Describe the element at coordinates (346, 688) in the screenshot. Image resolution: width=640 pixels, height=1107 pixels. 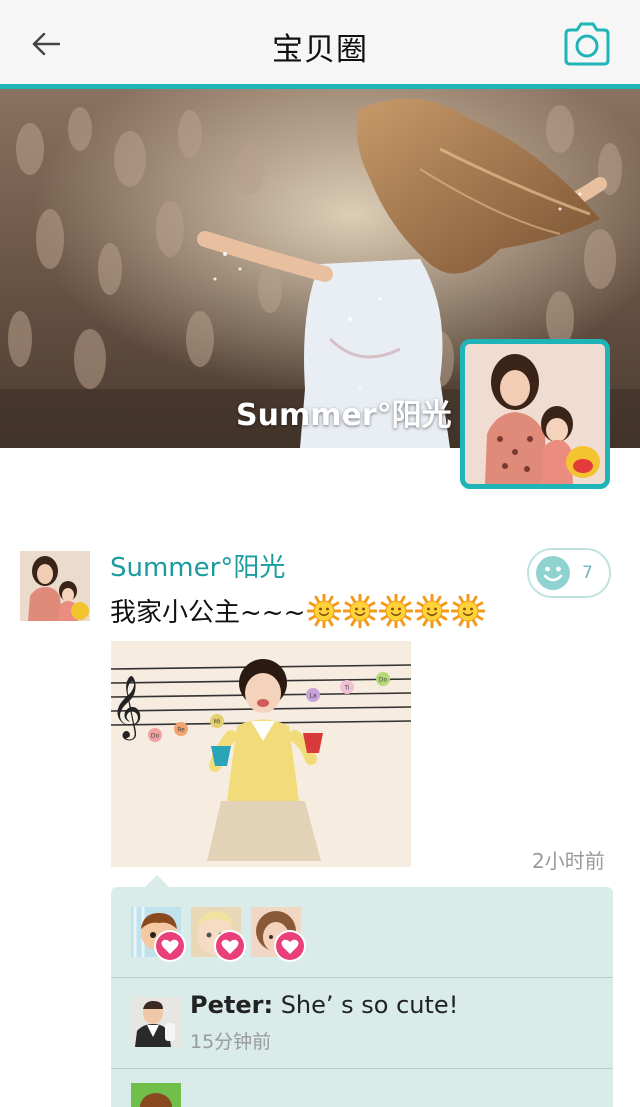
I see `music-note-label: Ti` at that location.